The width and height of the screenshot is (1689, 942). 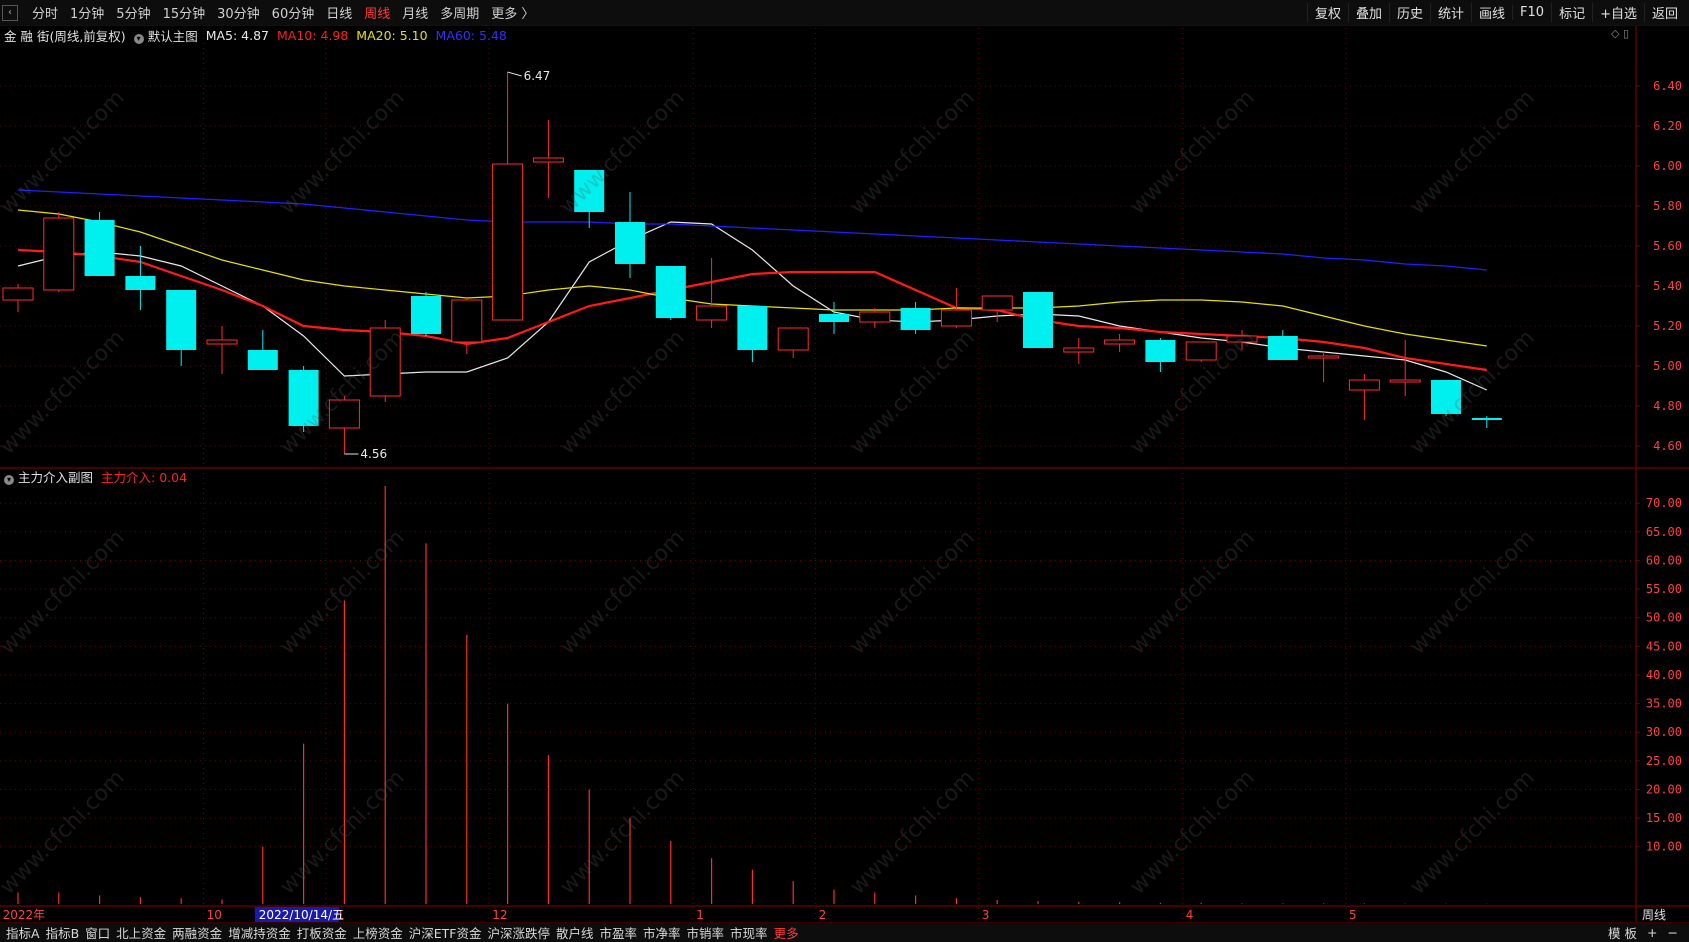 I want to click on tool-button-8: 返回, so click(x=1664, y=12).